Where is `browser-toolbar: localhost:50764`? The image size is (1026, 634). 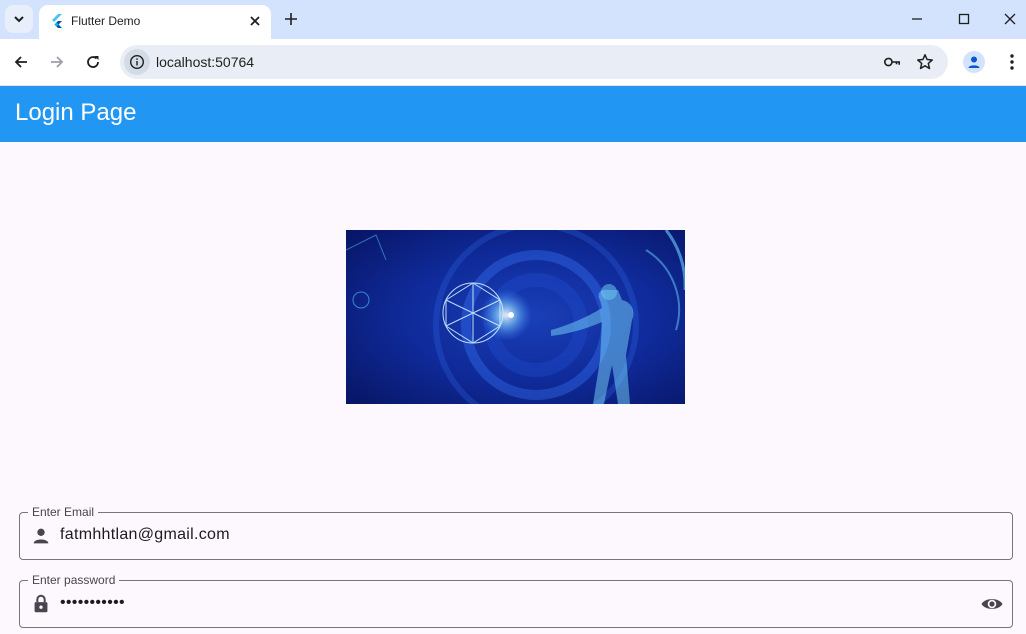
browser-toolbar: localhost:50764 is located at coordinates (513, 62).